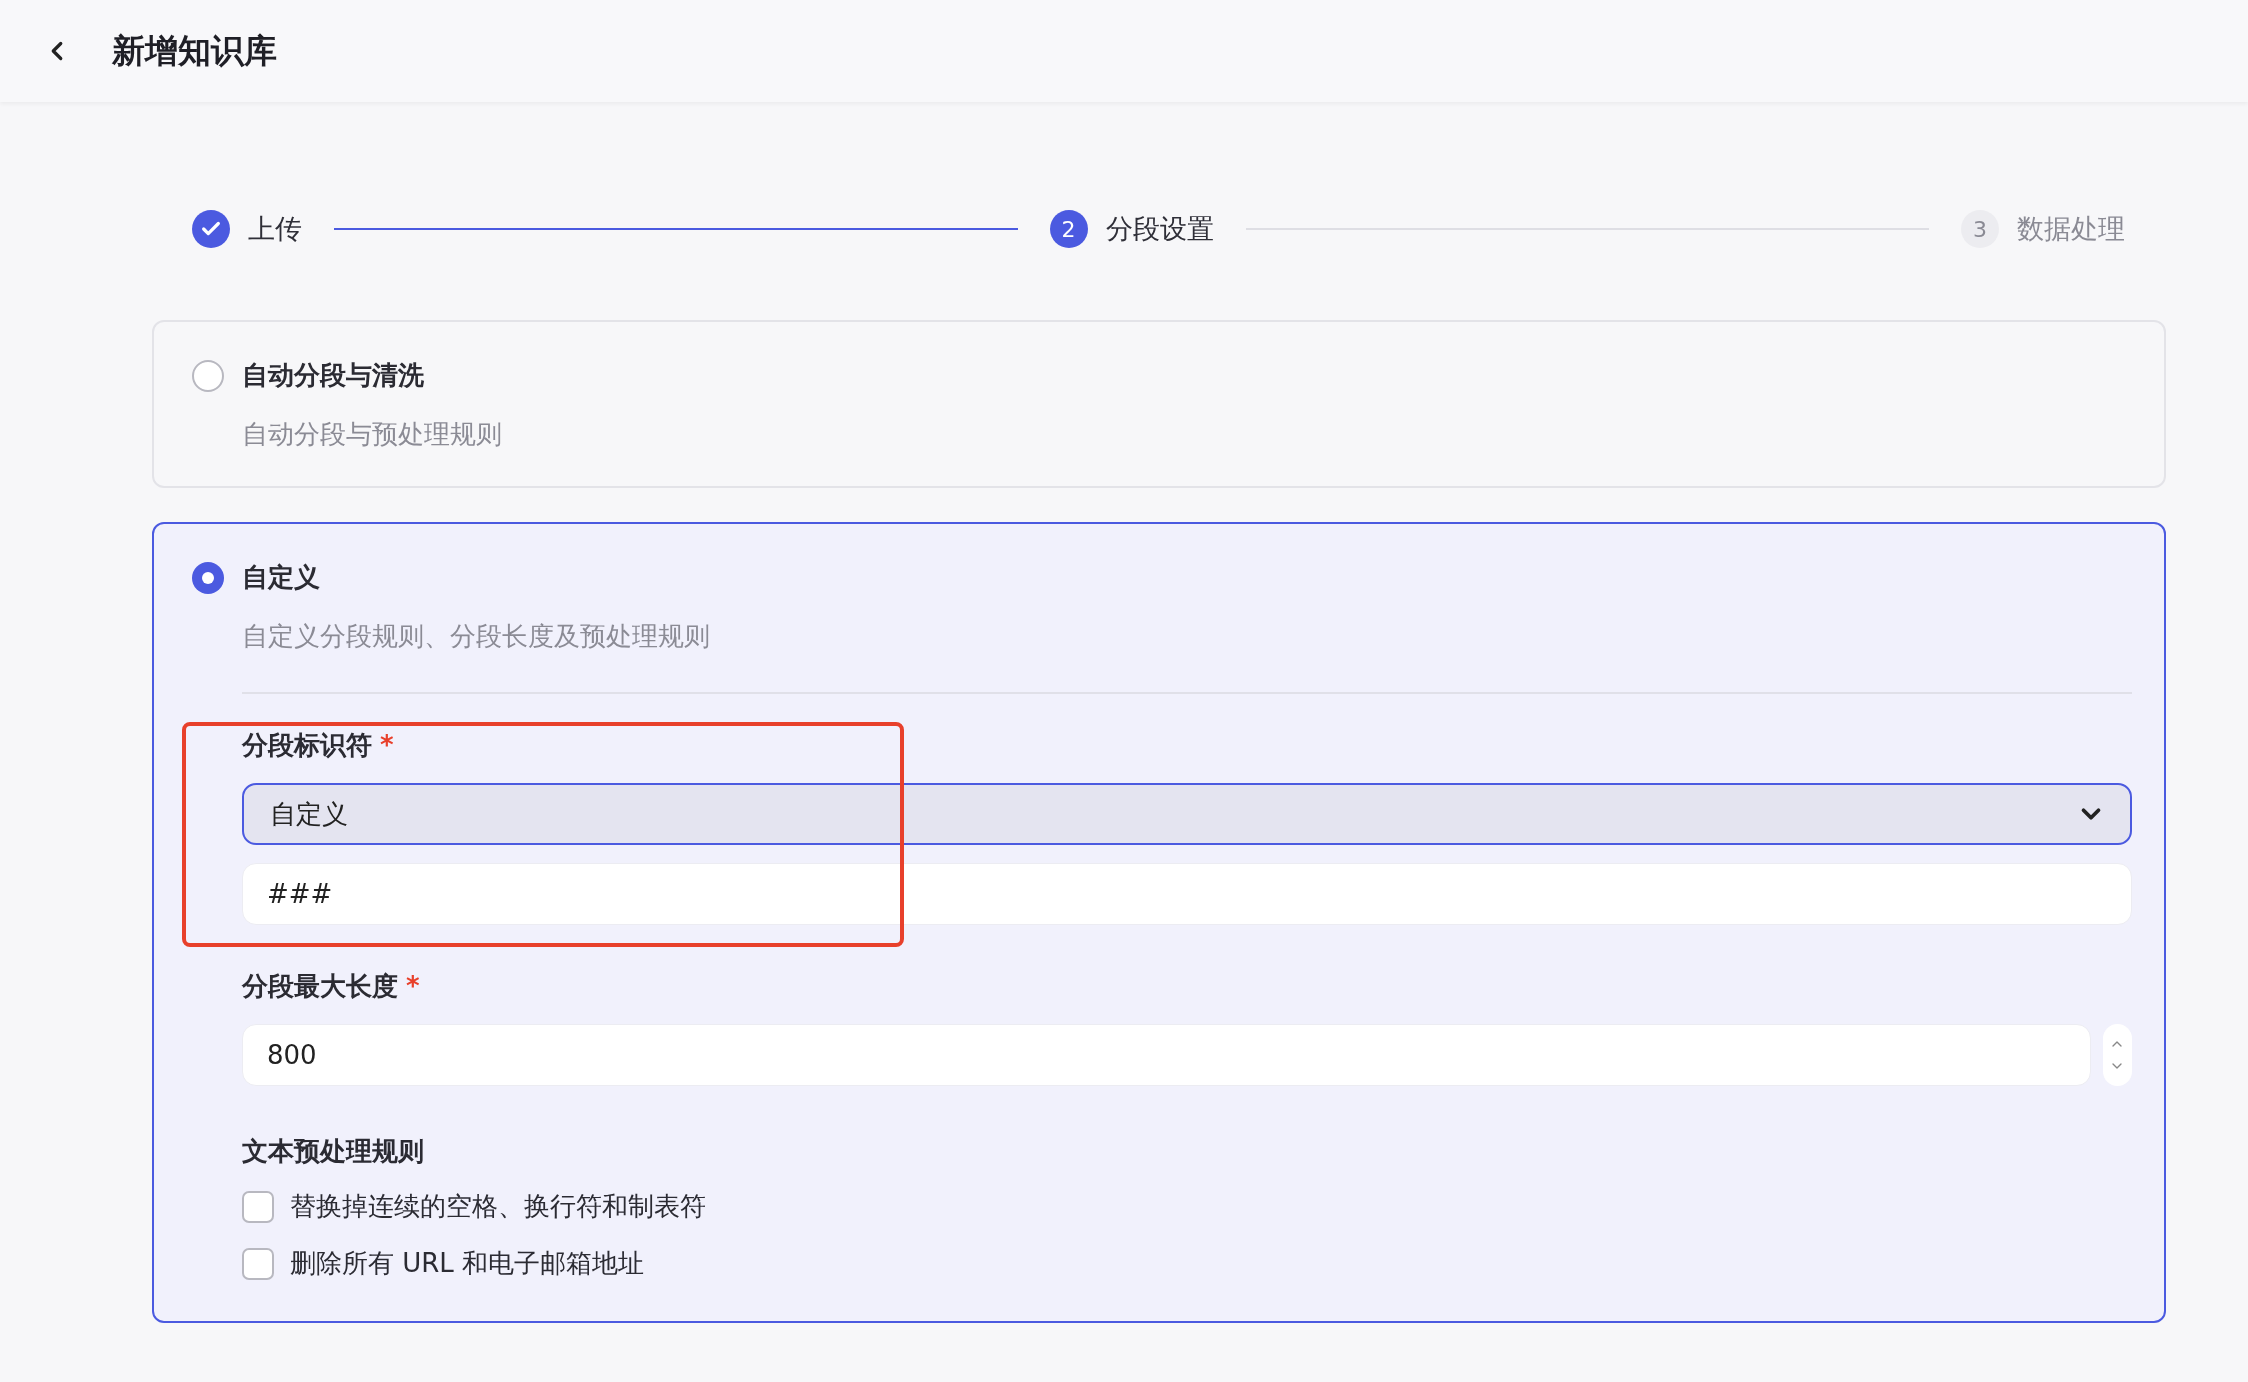 This screenshot has height=1382, width=2248. Describe the element at coordinates (1159, 229) in the screenshot. I see `step-label: 分段设置` at that location.